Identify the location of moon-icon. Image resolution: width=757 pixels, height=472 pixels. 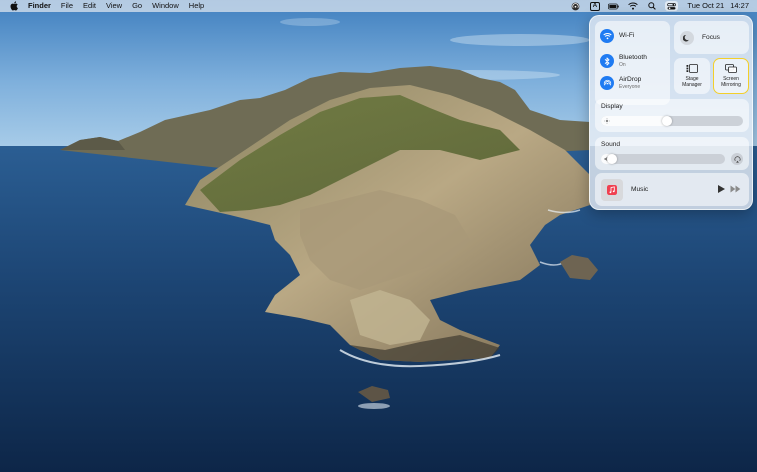
(687, 37).